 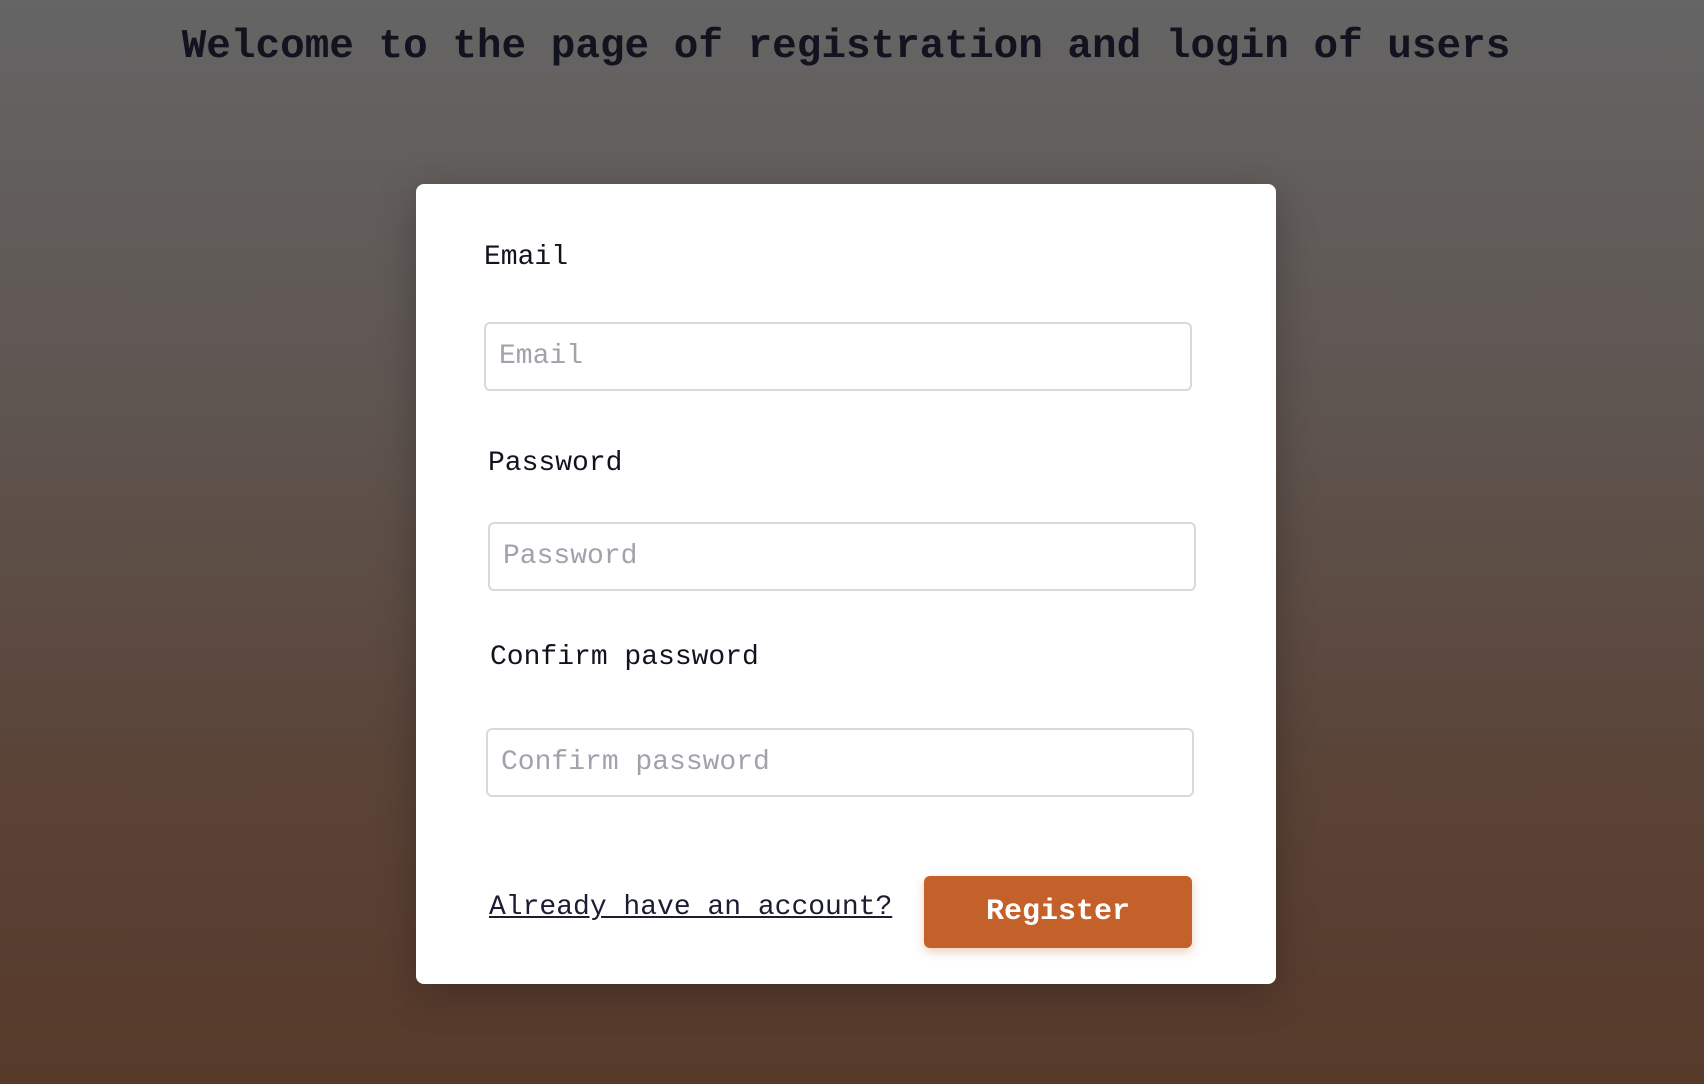 What do you see at coordinates (555, 463) in the screenshot?
I see `password-label: Password` at bounding box center [555, 463].